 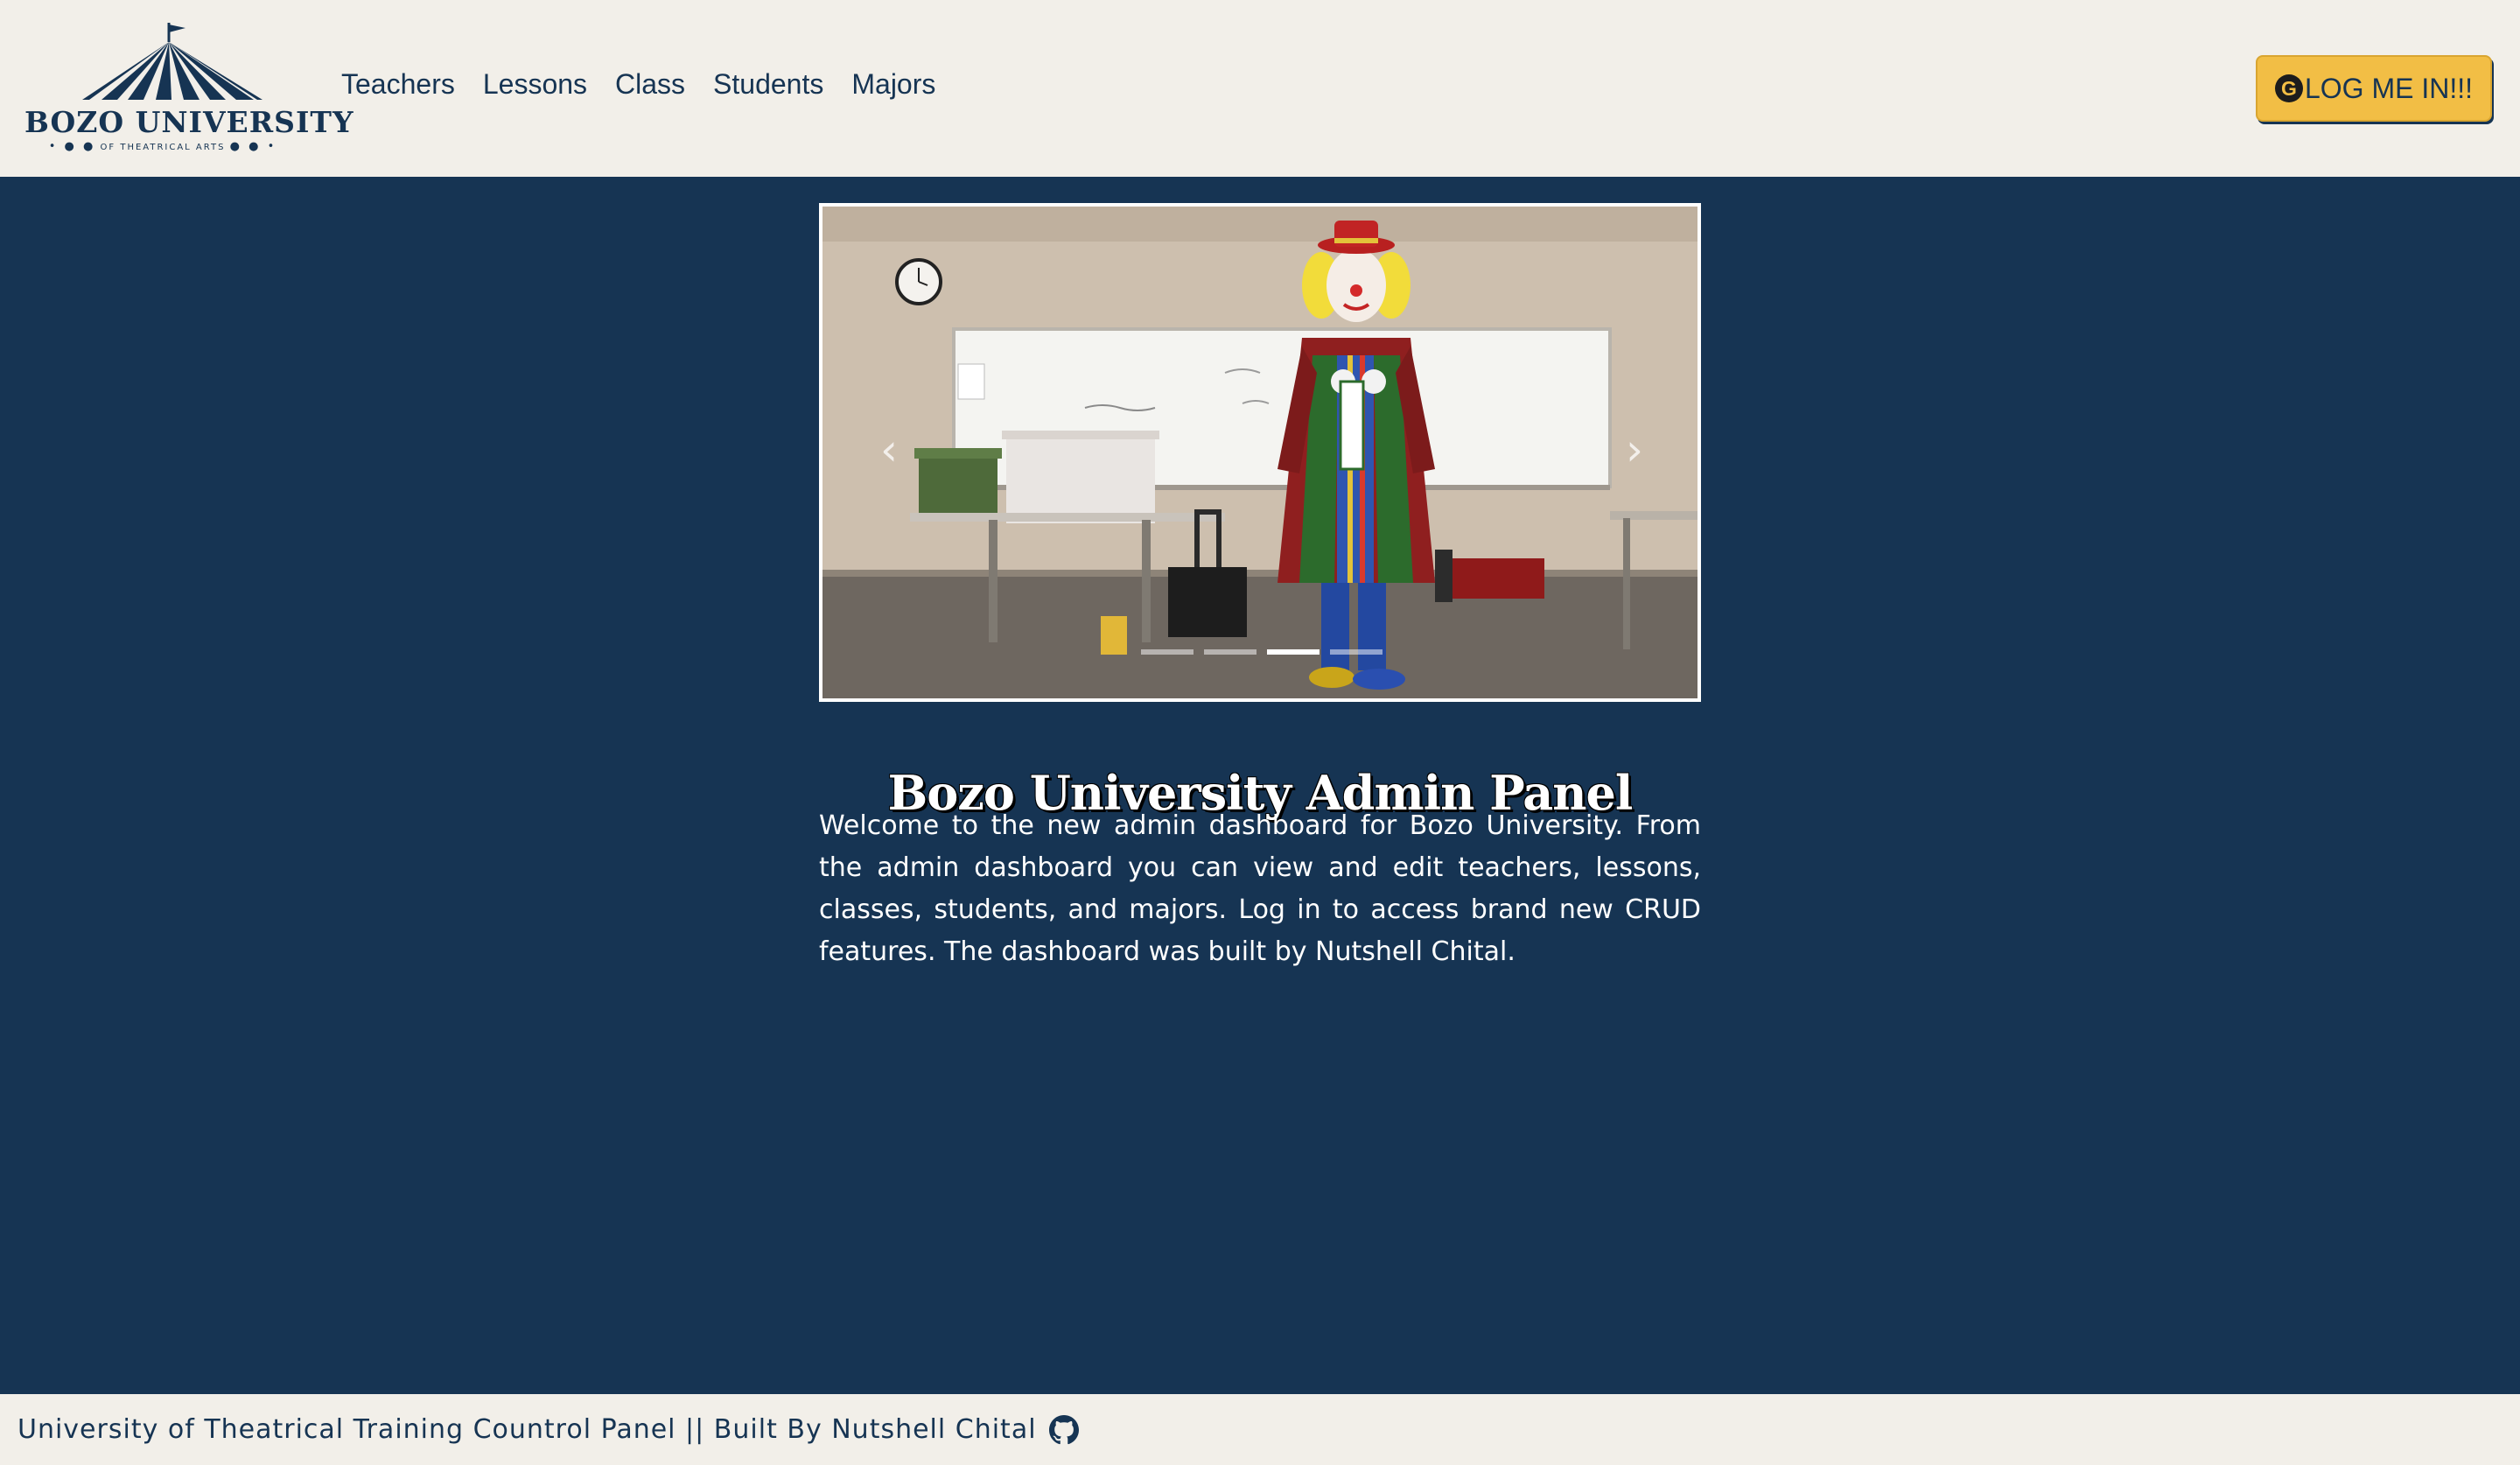 What do you see at coordinates (893, 84) in the screenshot?
I see `nav-link-majors: Majors` at bounding box center [893, 84].